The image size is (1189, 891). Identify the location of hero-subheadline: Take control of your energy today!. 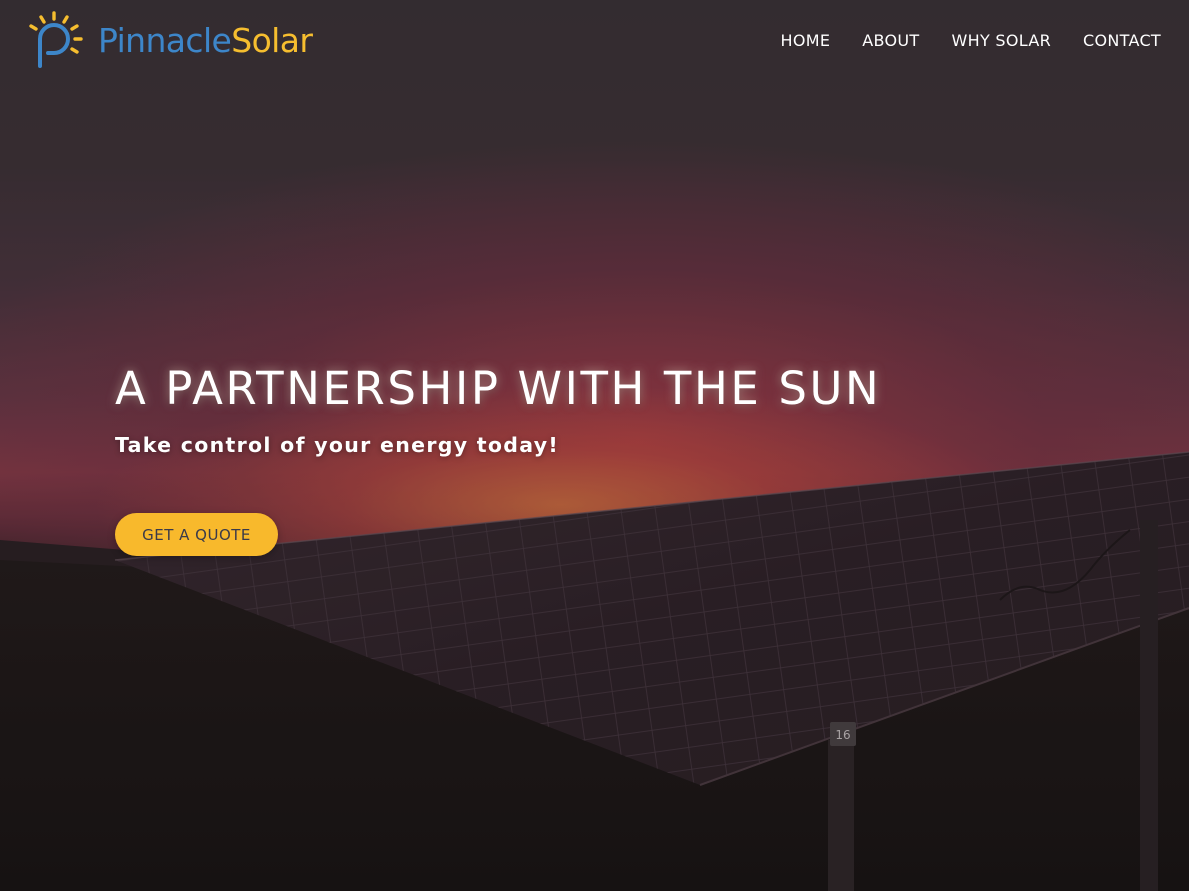
(337, 445).